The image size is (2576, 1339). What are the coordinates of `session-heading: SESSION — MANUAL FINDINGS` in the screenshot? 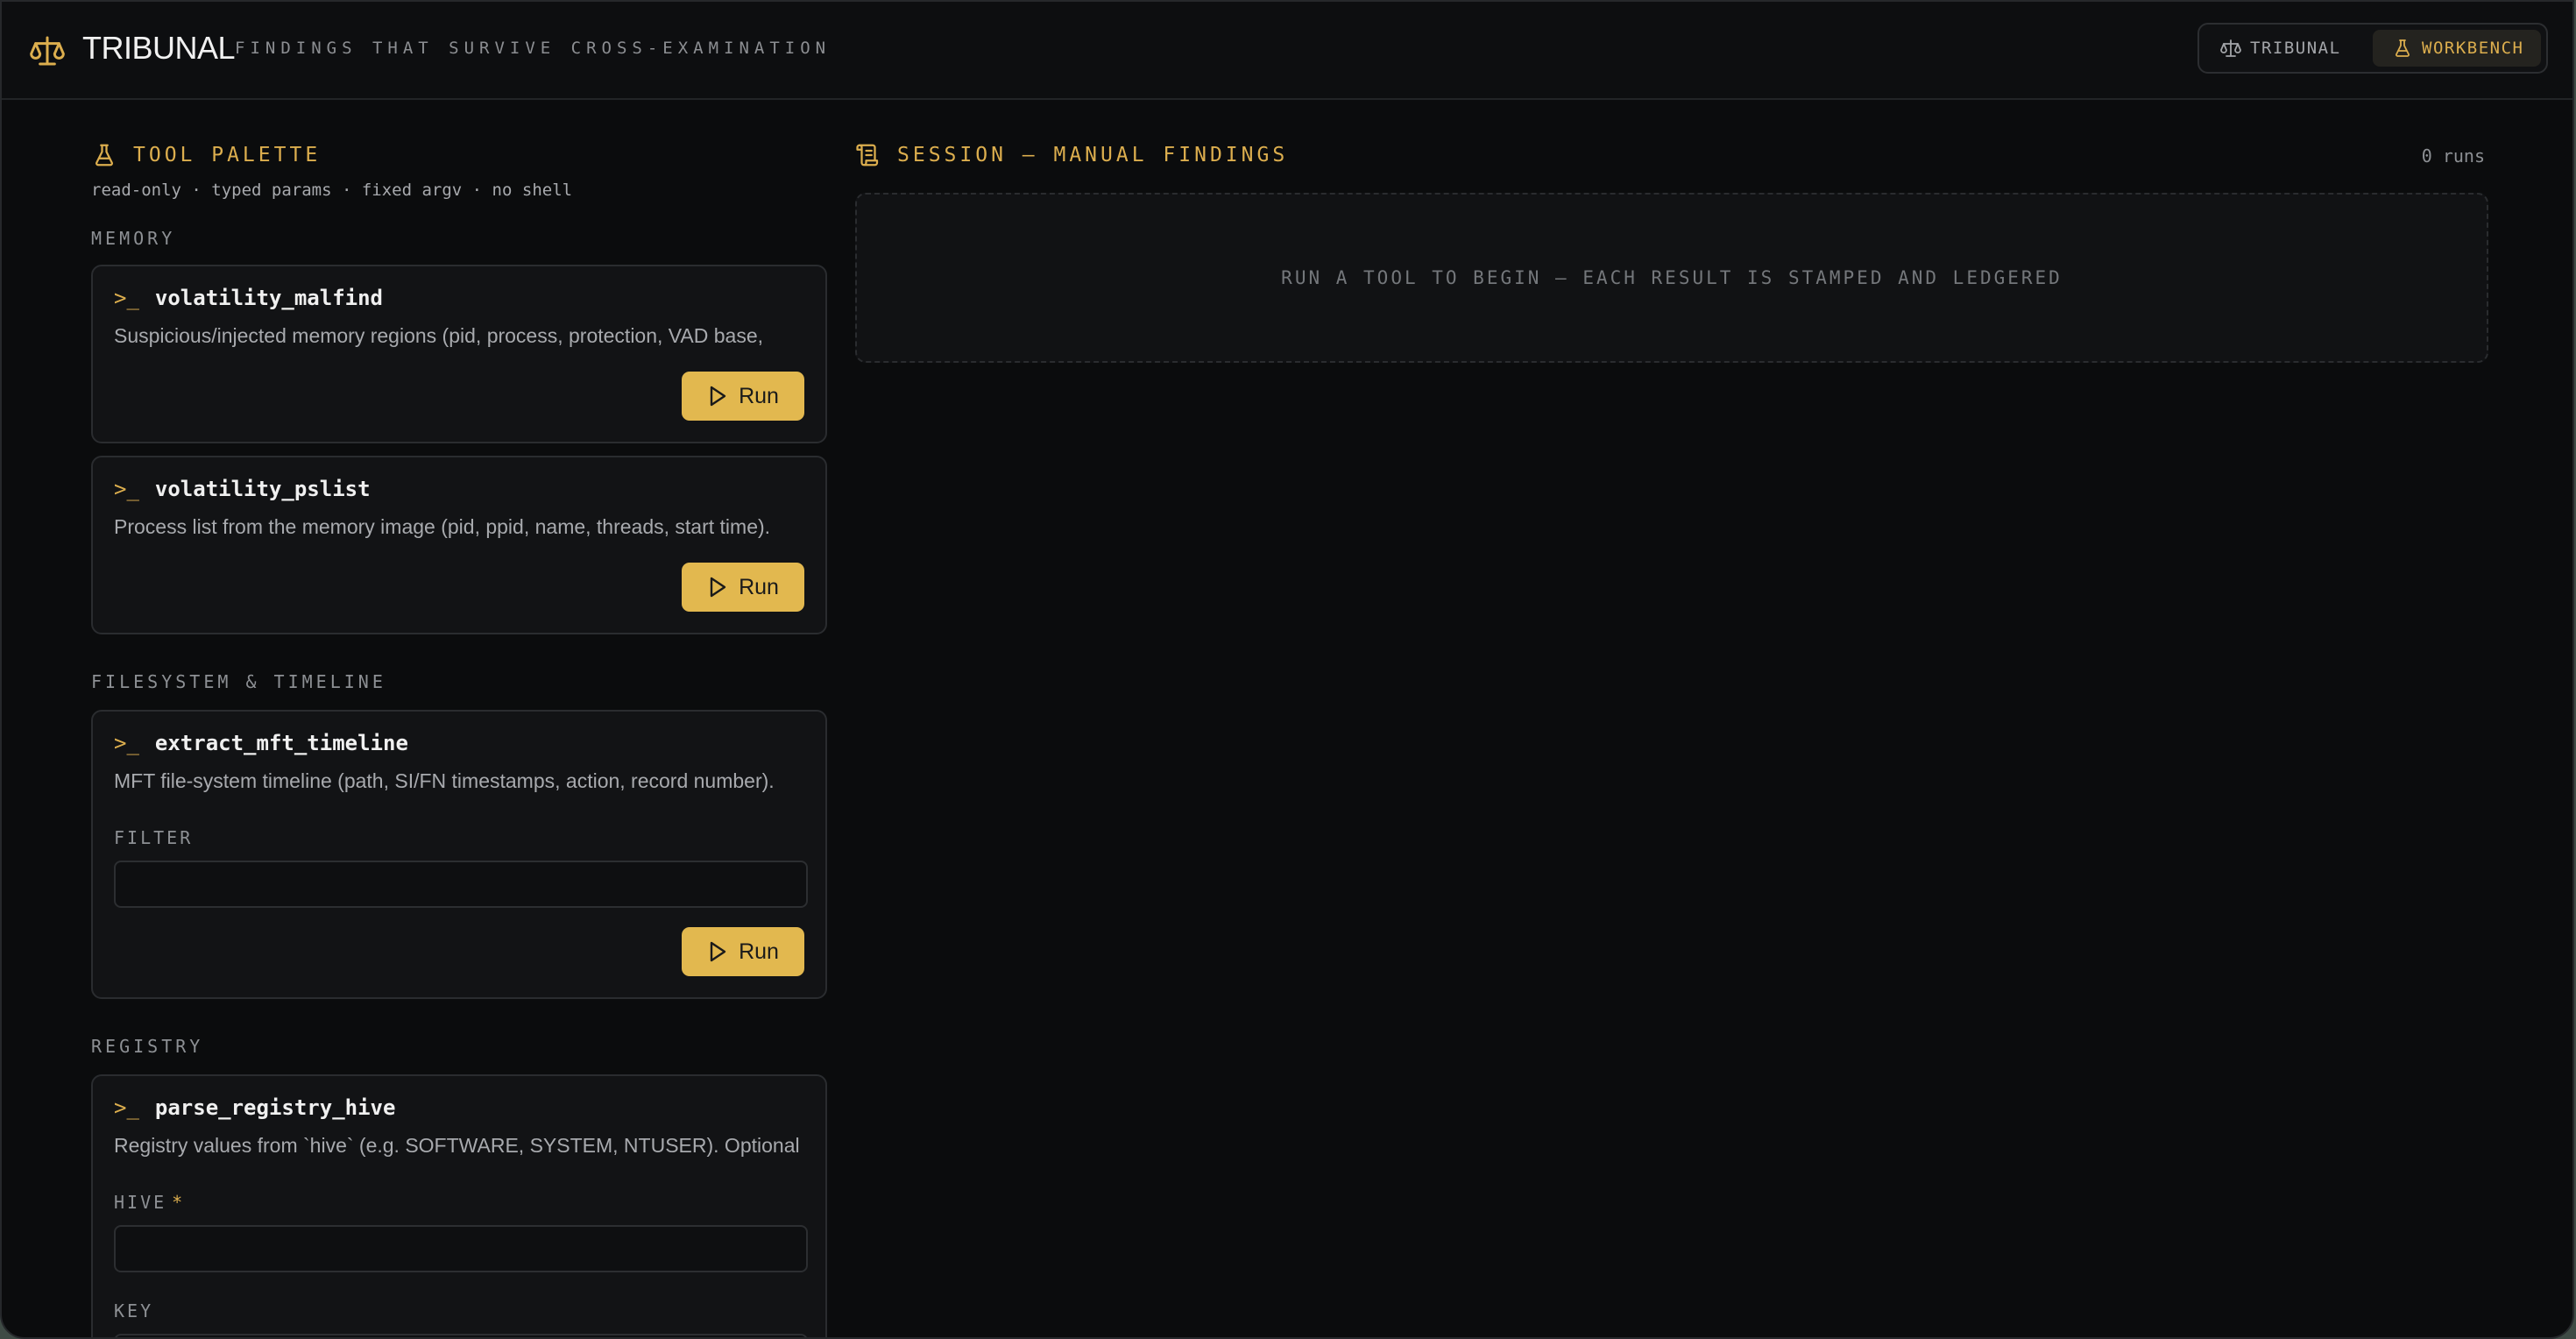 It's located at (1071, 155).